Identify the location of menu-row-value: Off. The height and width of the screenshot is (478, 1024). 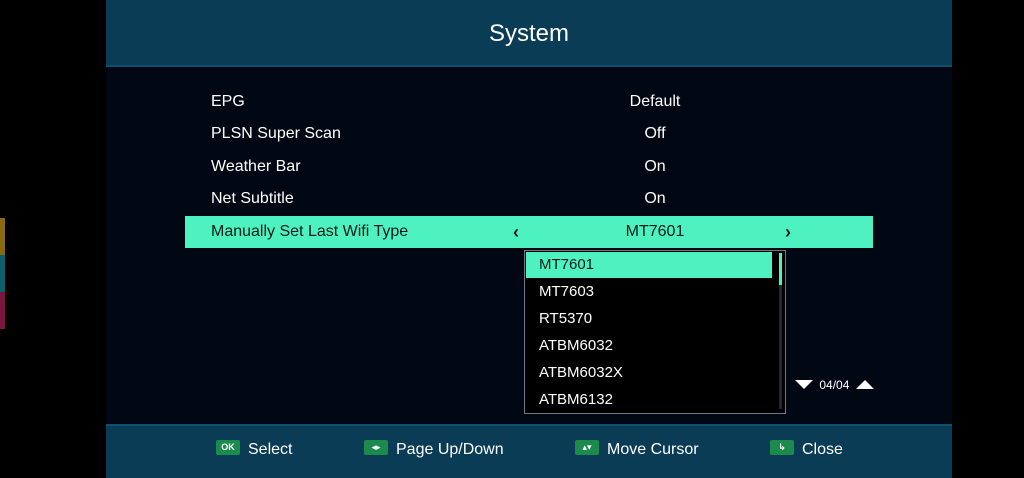
(655, 133).